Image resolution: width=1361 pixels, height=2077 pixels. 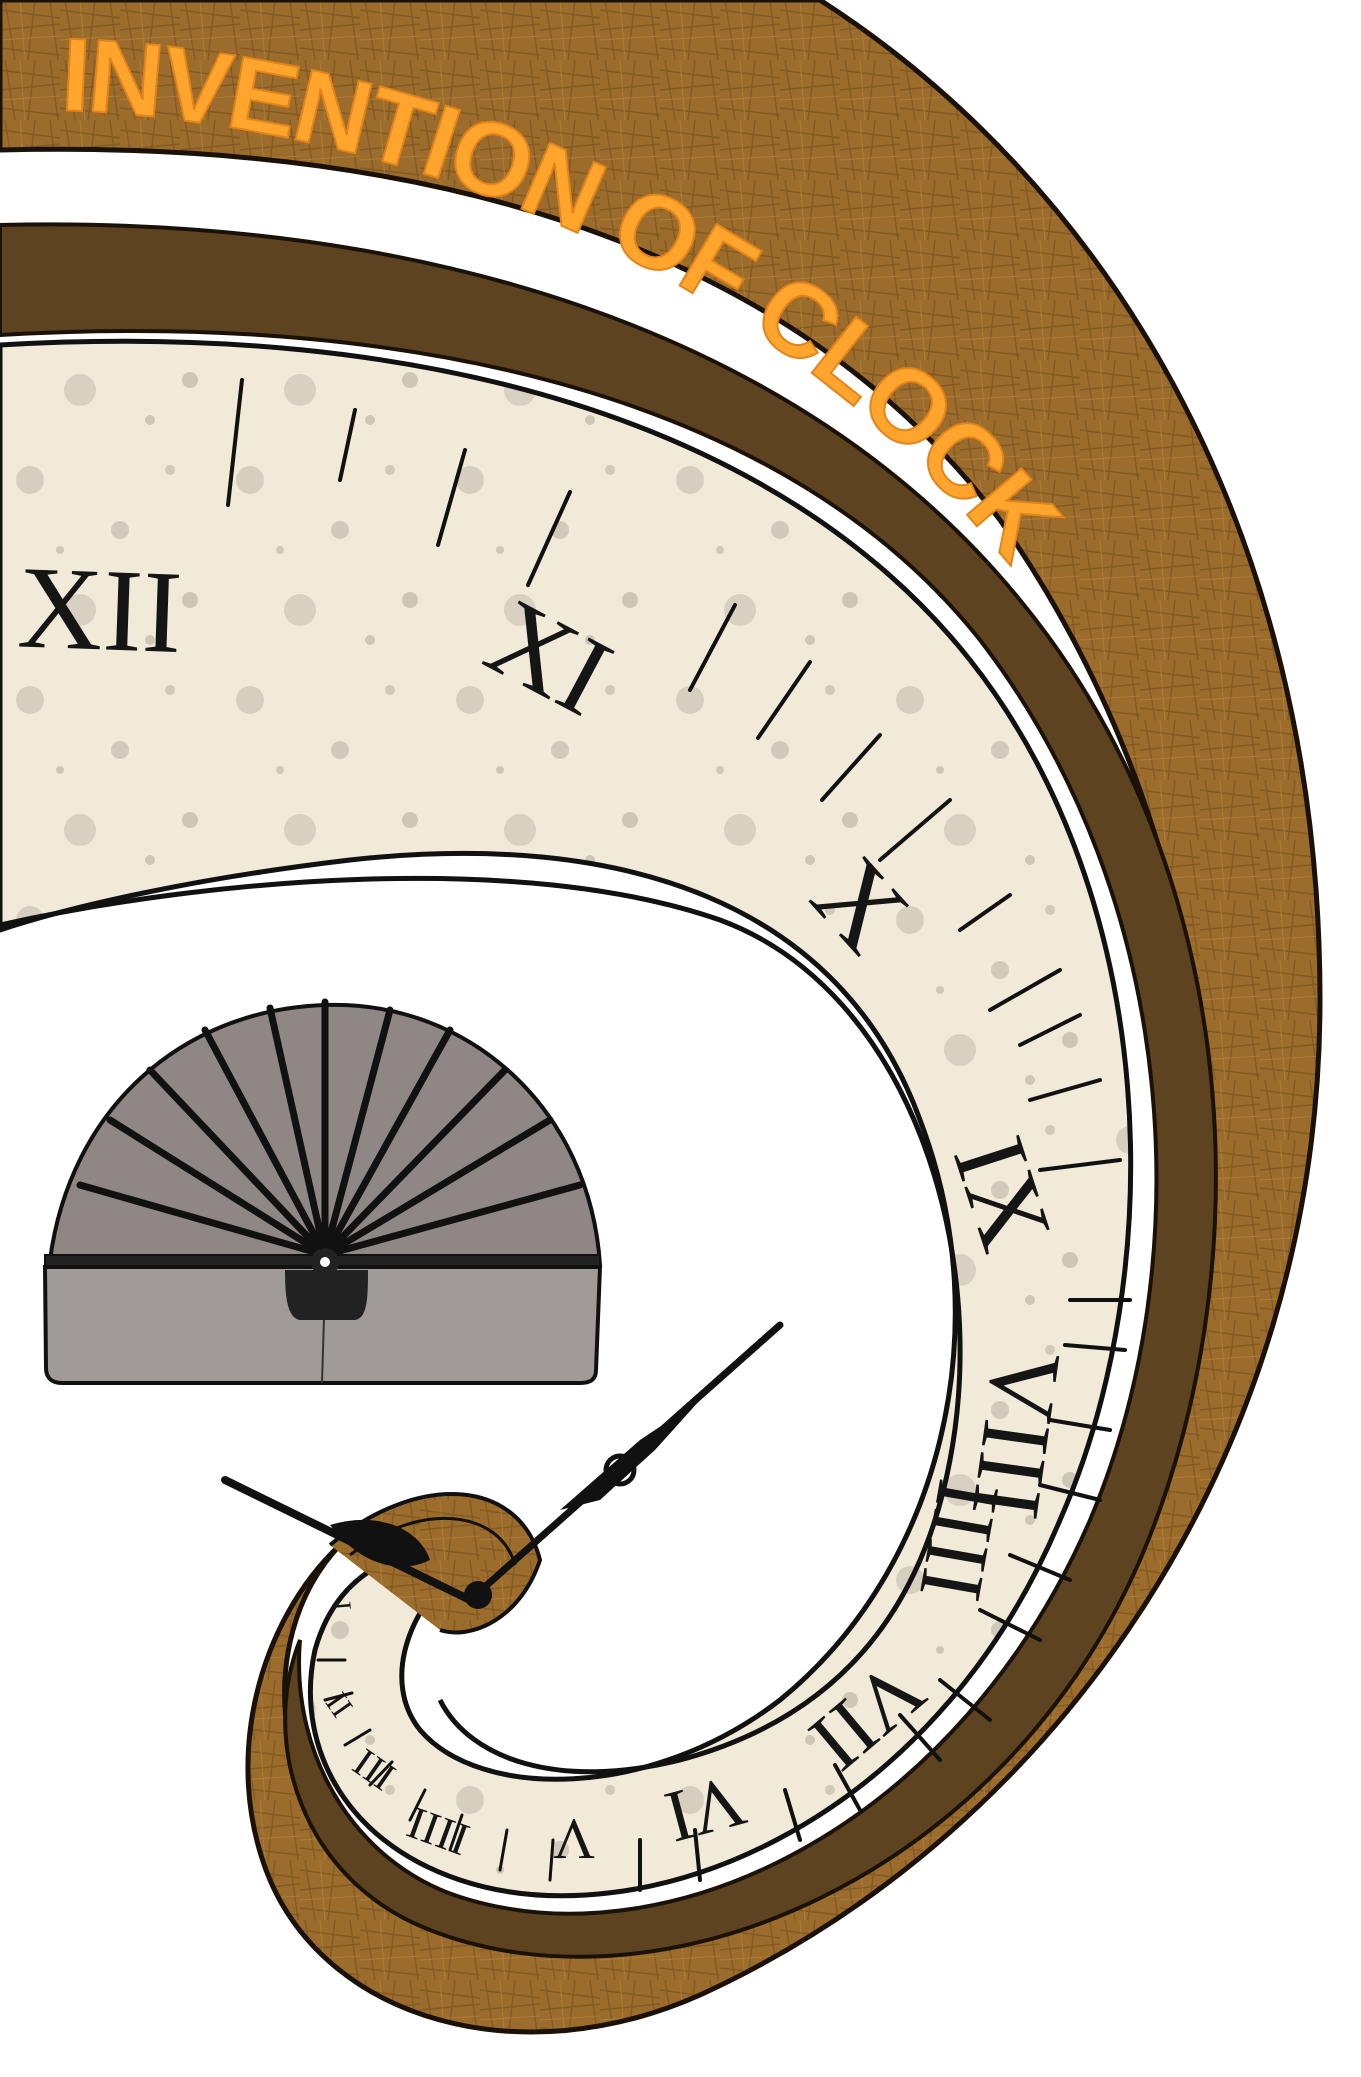 I want to click on minute-hand-ornament, so click(x=630, y=1455).